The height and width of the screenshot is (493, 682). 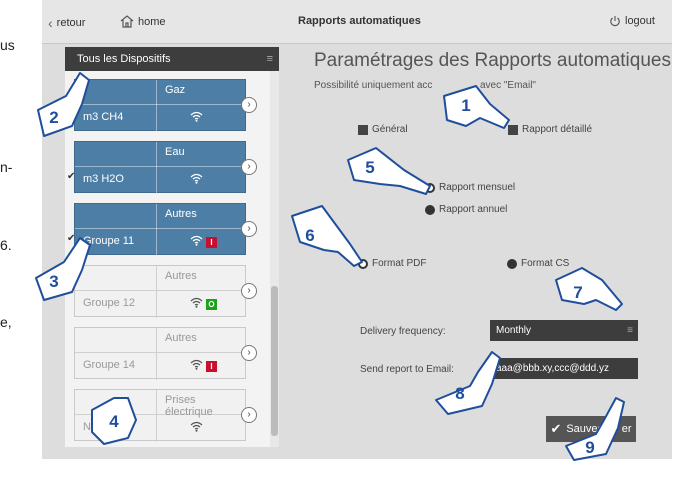 I want to click on callout-number-8: 8, so click(x=460, y=393).